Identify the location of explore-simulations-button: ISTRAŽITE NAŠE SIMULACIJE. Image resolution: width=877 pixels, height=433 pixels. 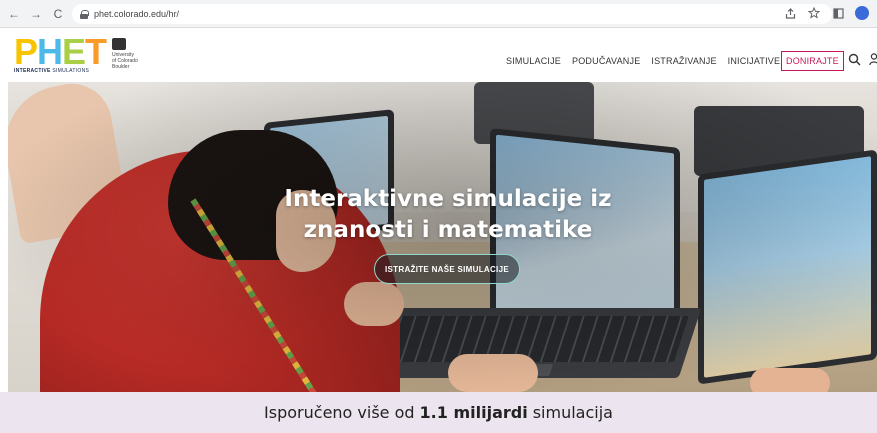
(447, 269).